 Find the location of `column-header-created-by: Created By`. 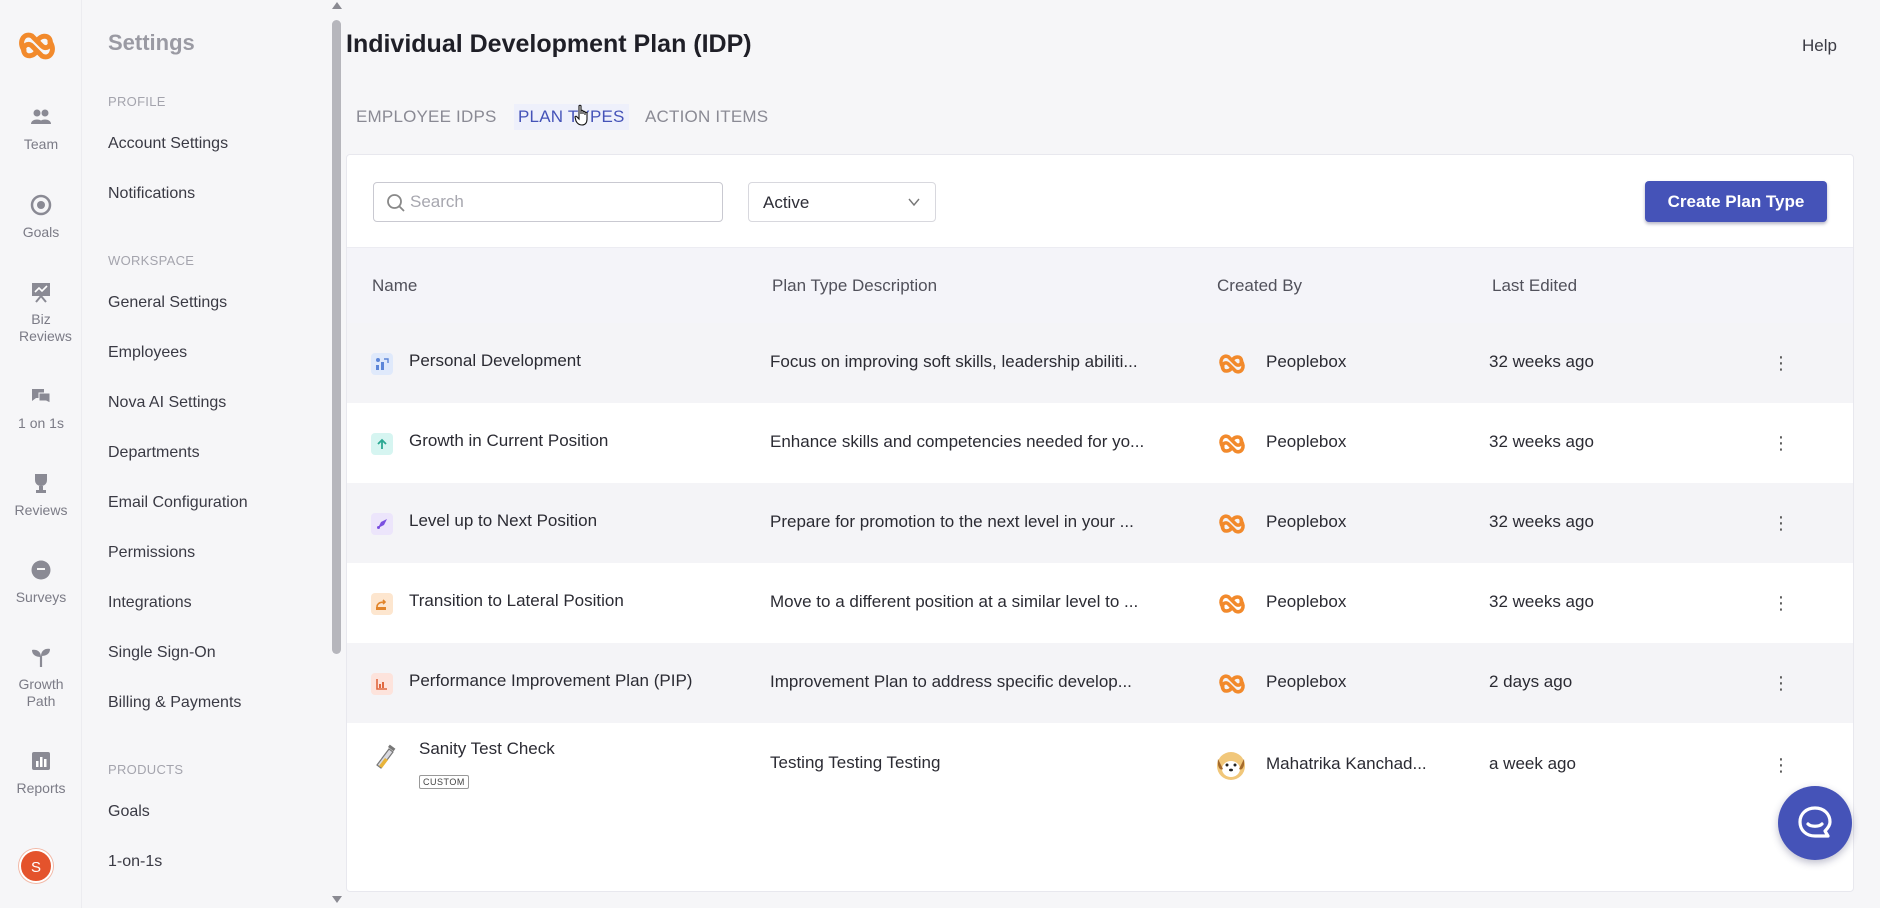

column-header-created-by: Created By is located at coordinates (1259, 286).